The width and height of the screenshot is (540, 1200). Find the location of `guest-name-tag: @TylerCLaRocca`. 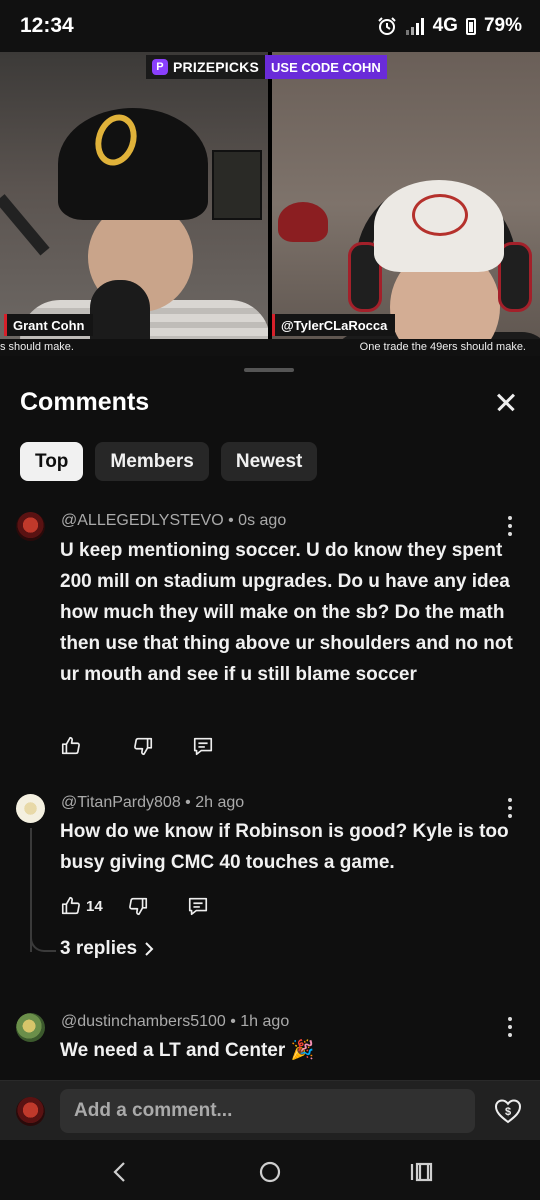

guest-name-tag: @TylerCLaRocca is located at coordinates (334, 325).